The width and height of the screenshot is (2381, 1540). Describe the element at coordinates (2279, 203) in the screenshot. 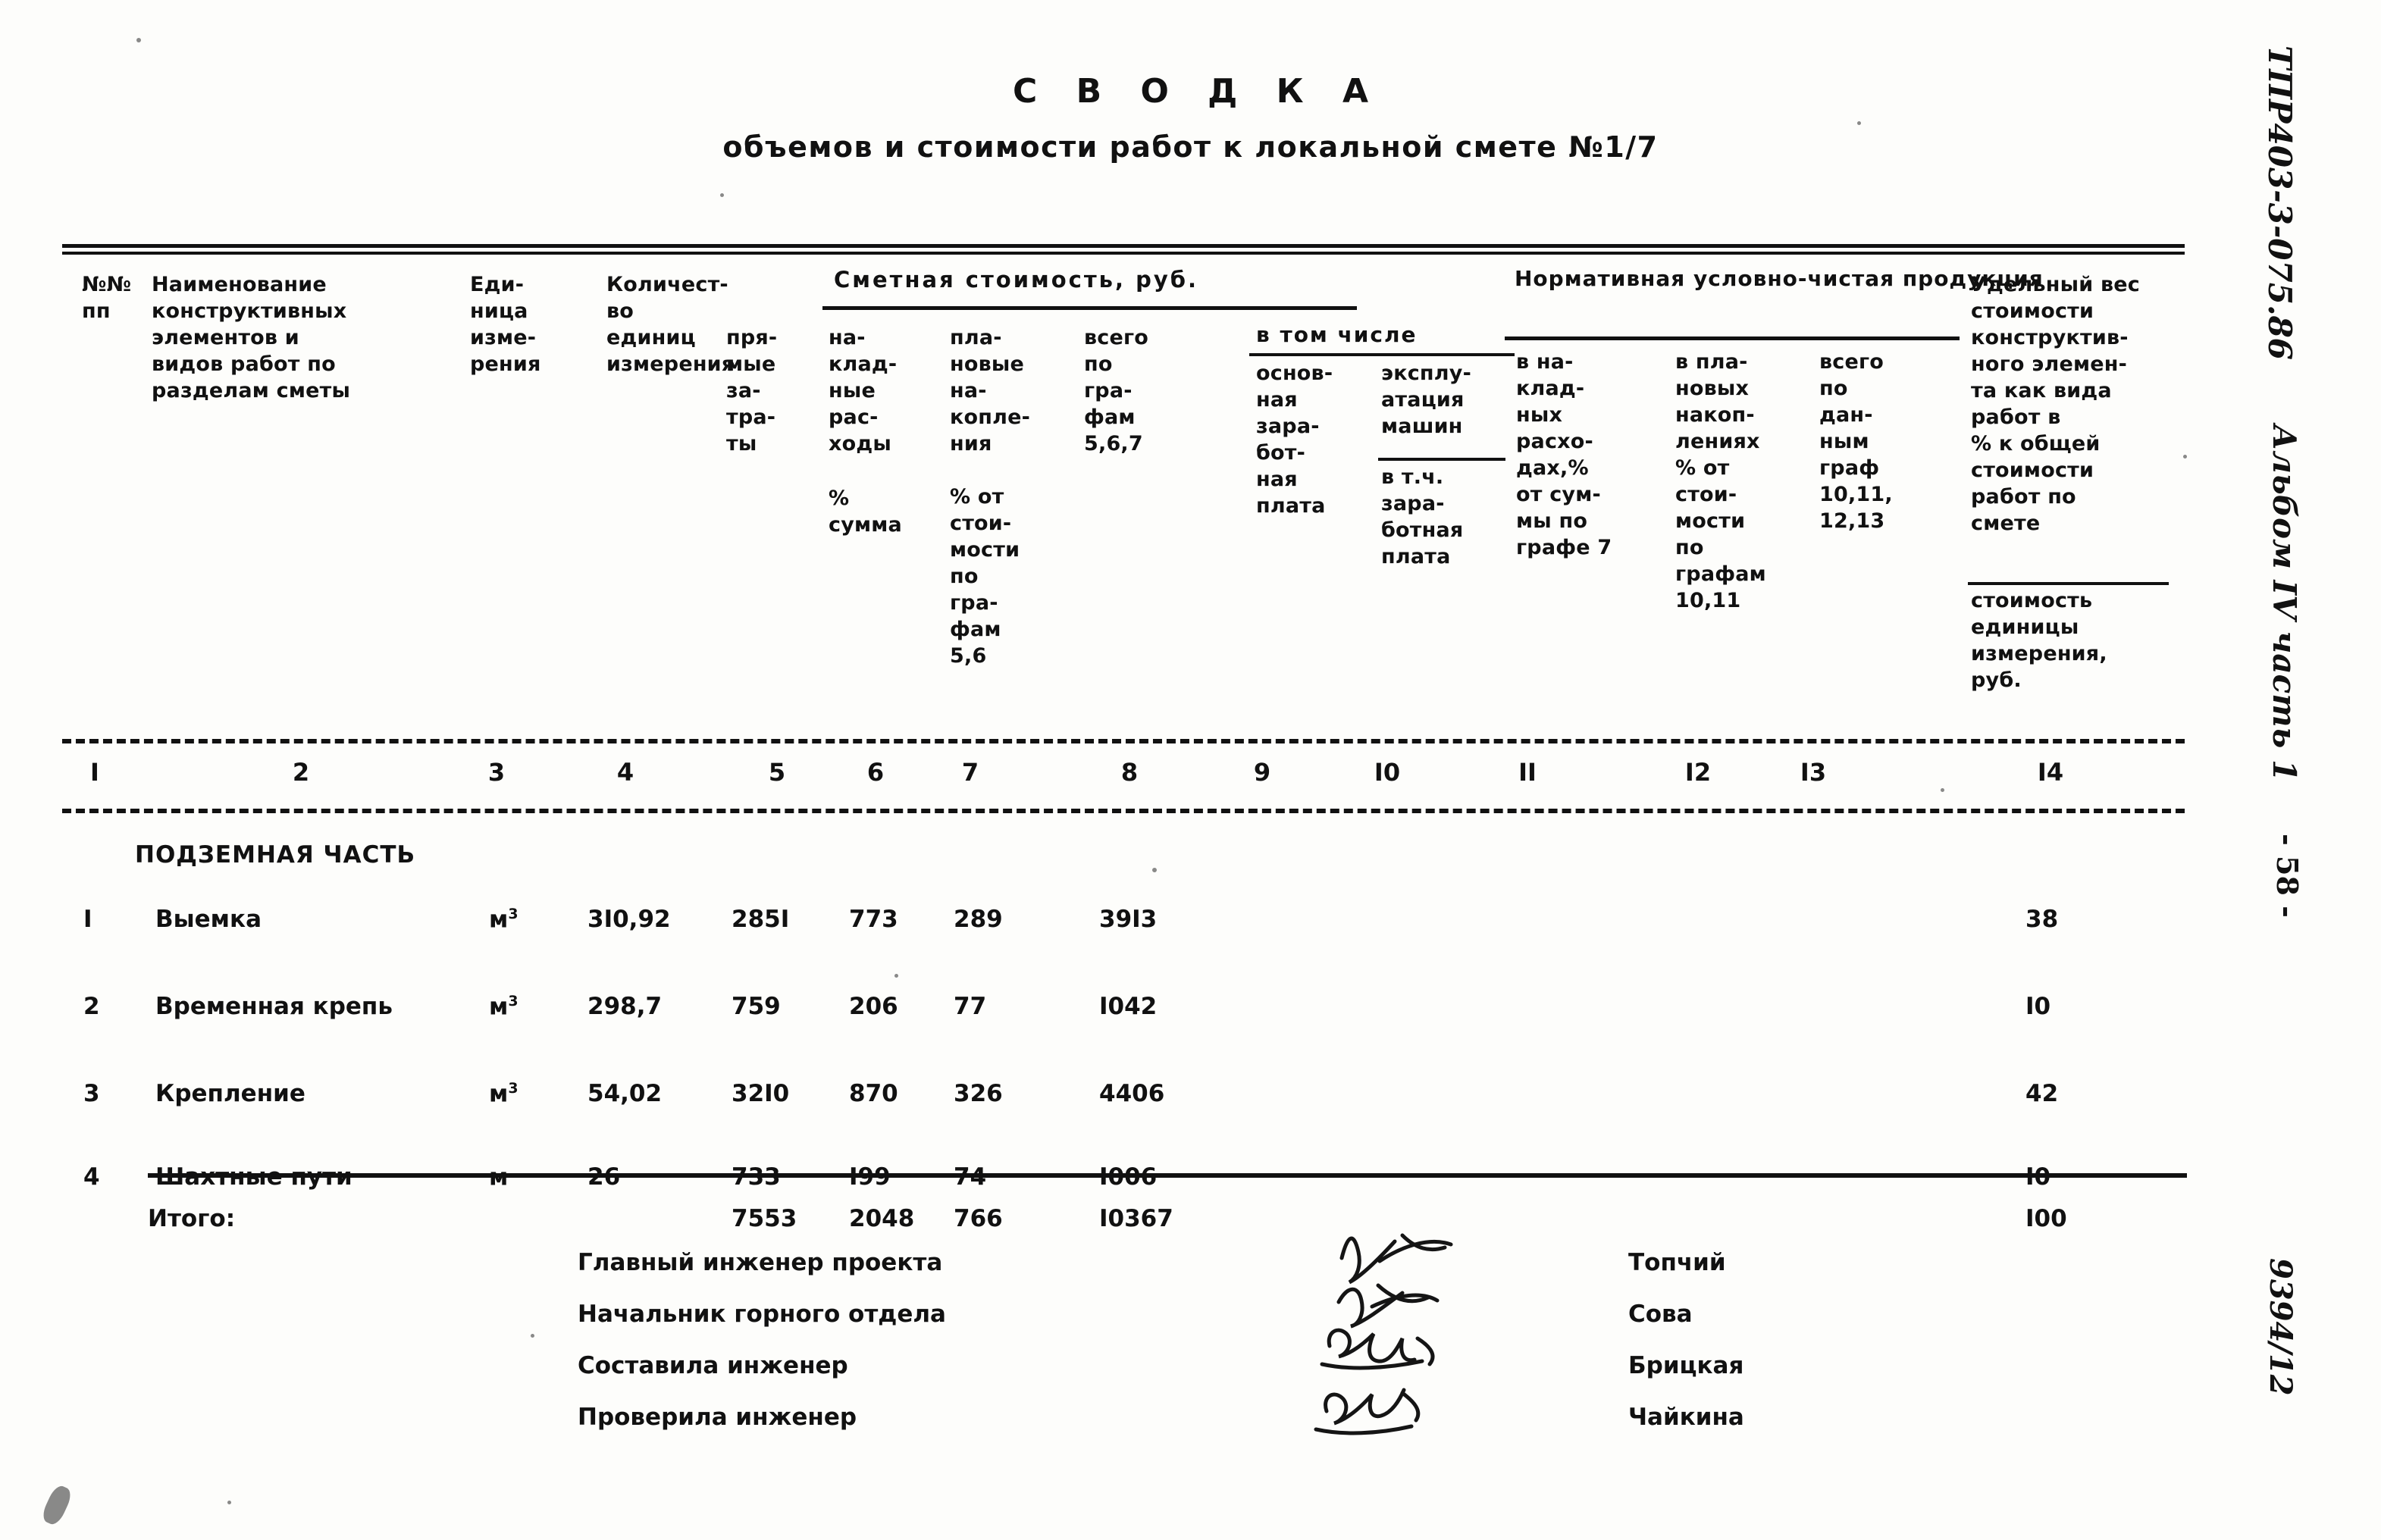

I see `margin-note-code: ТПР403-3-075.86` at that location.